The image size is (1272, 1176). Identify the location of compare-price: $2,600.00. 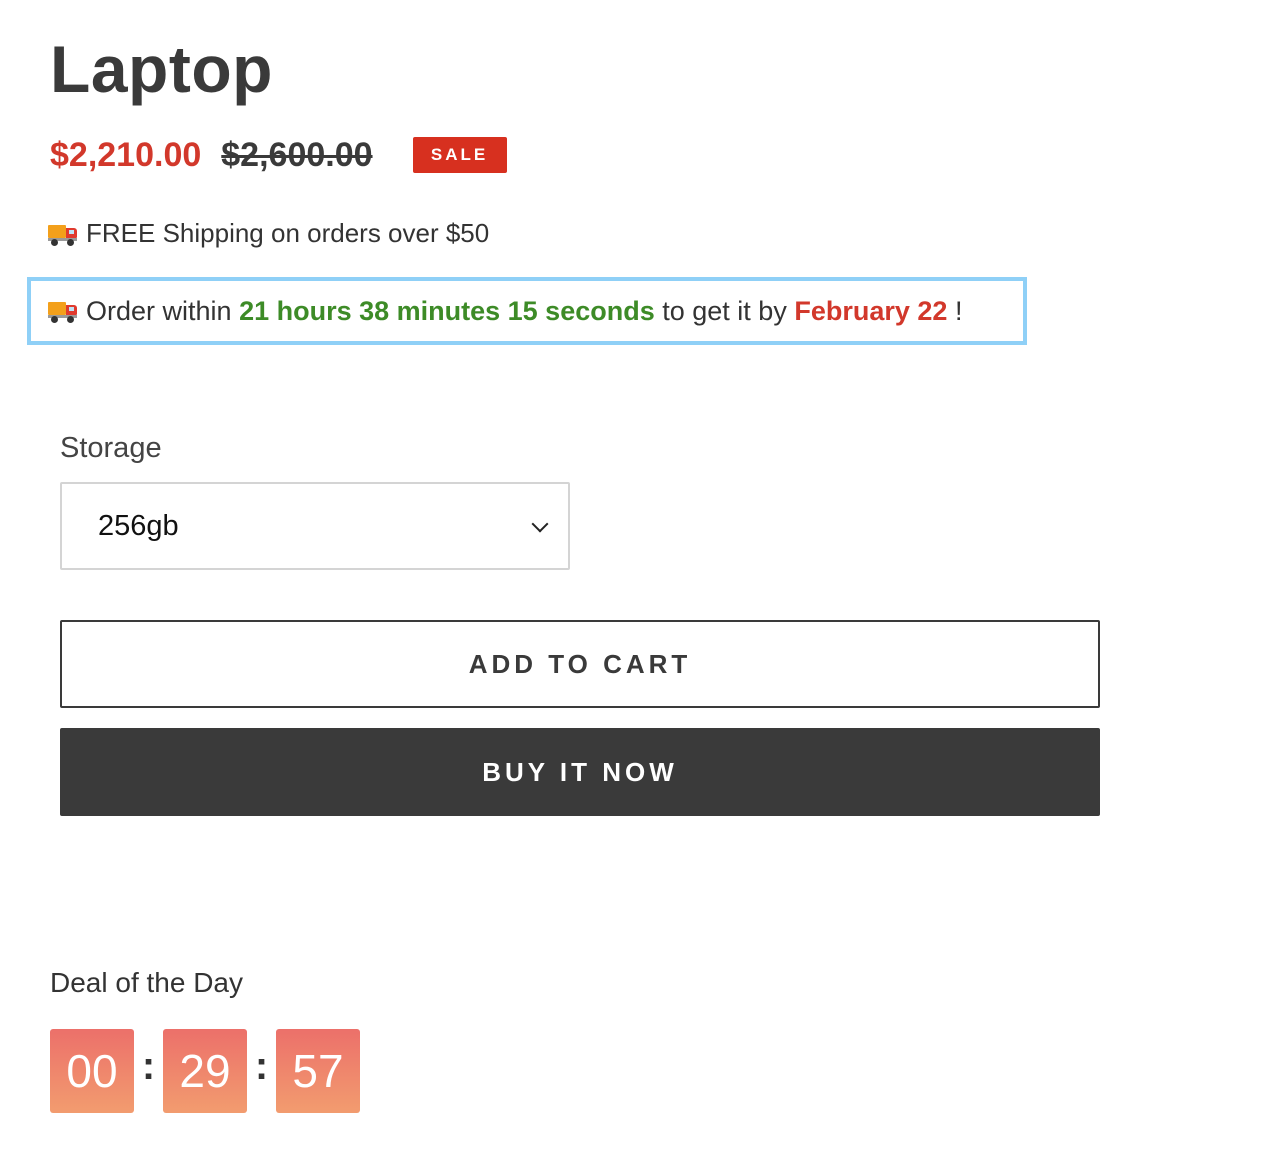
(297, 154).